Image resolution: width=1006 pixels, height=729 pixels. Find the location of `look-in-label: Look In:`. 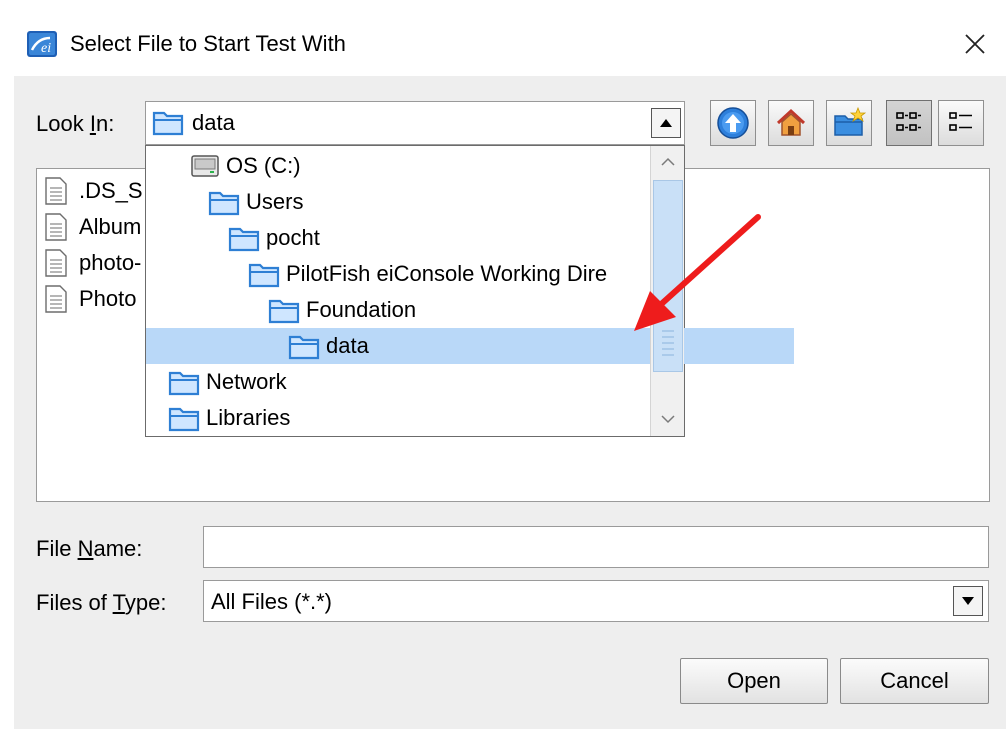

look-in-label: Look In: is located at coordinates (75, 123).